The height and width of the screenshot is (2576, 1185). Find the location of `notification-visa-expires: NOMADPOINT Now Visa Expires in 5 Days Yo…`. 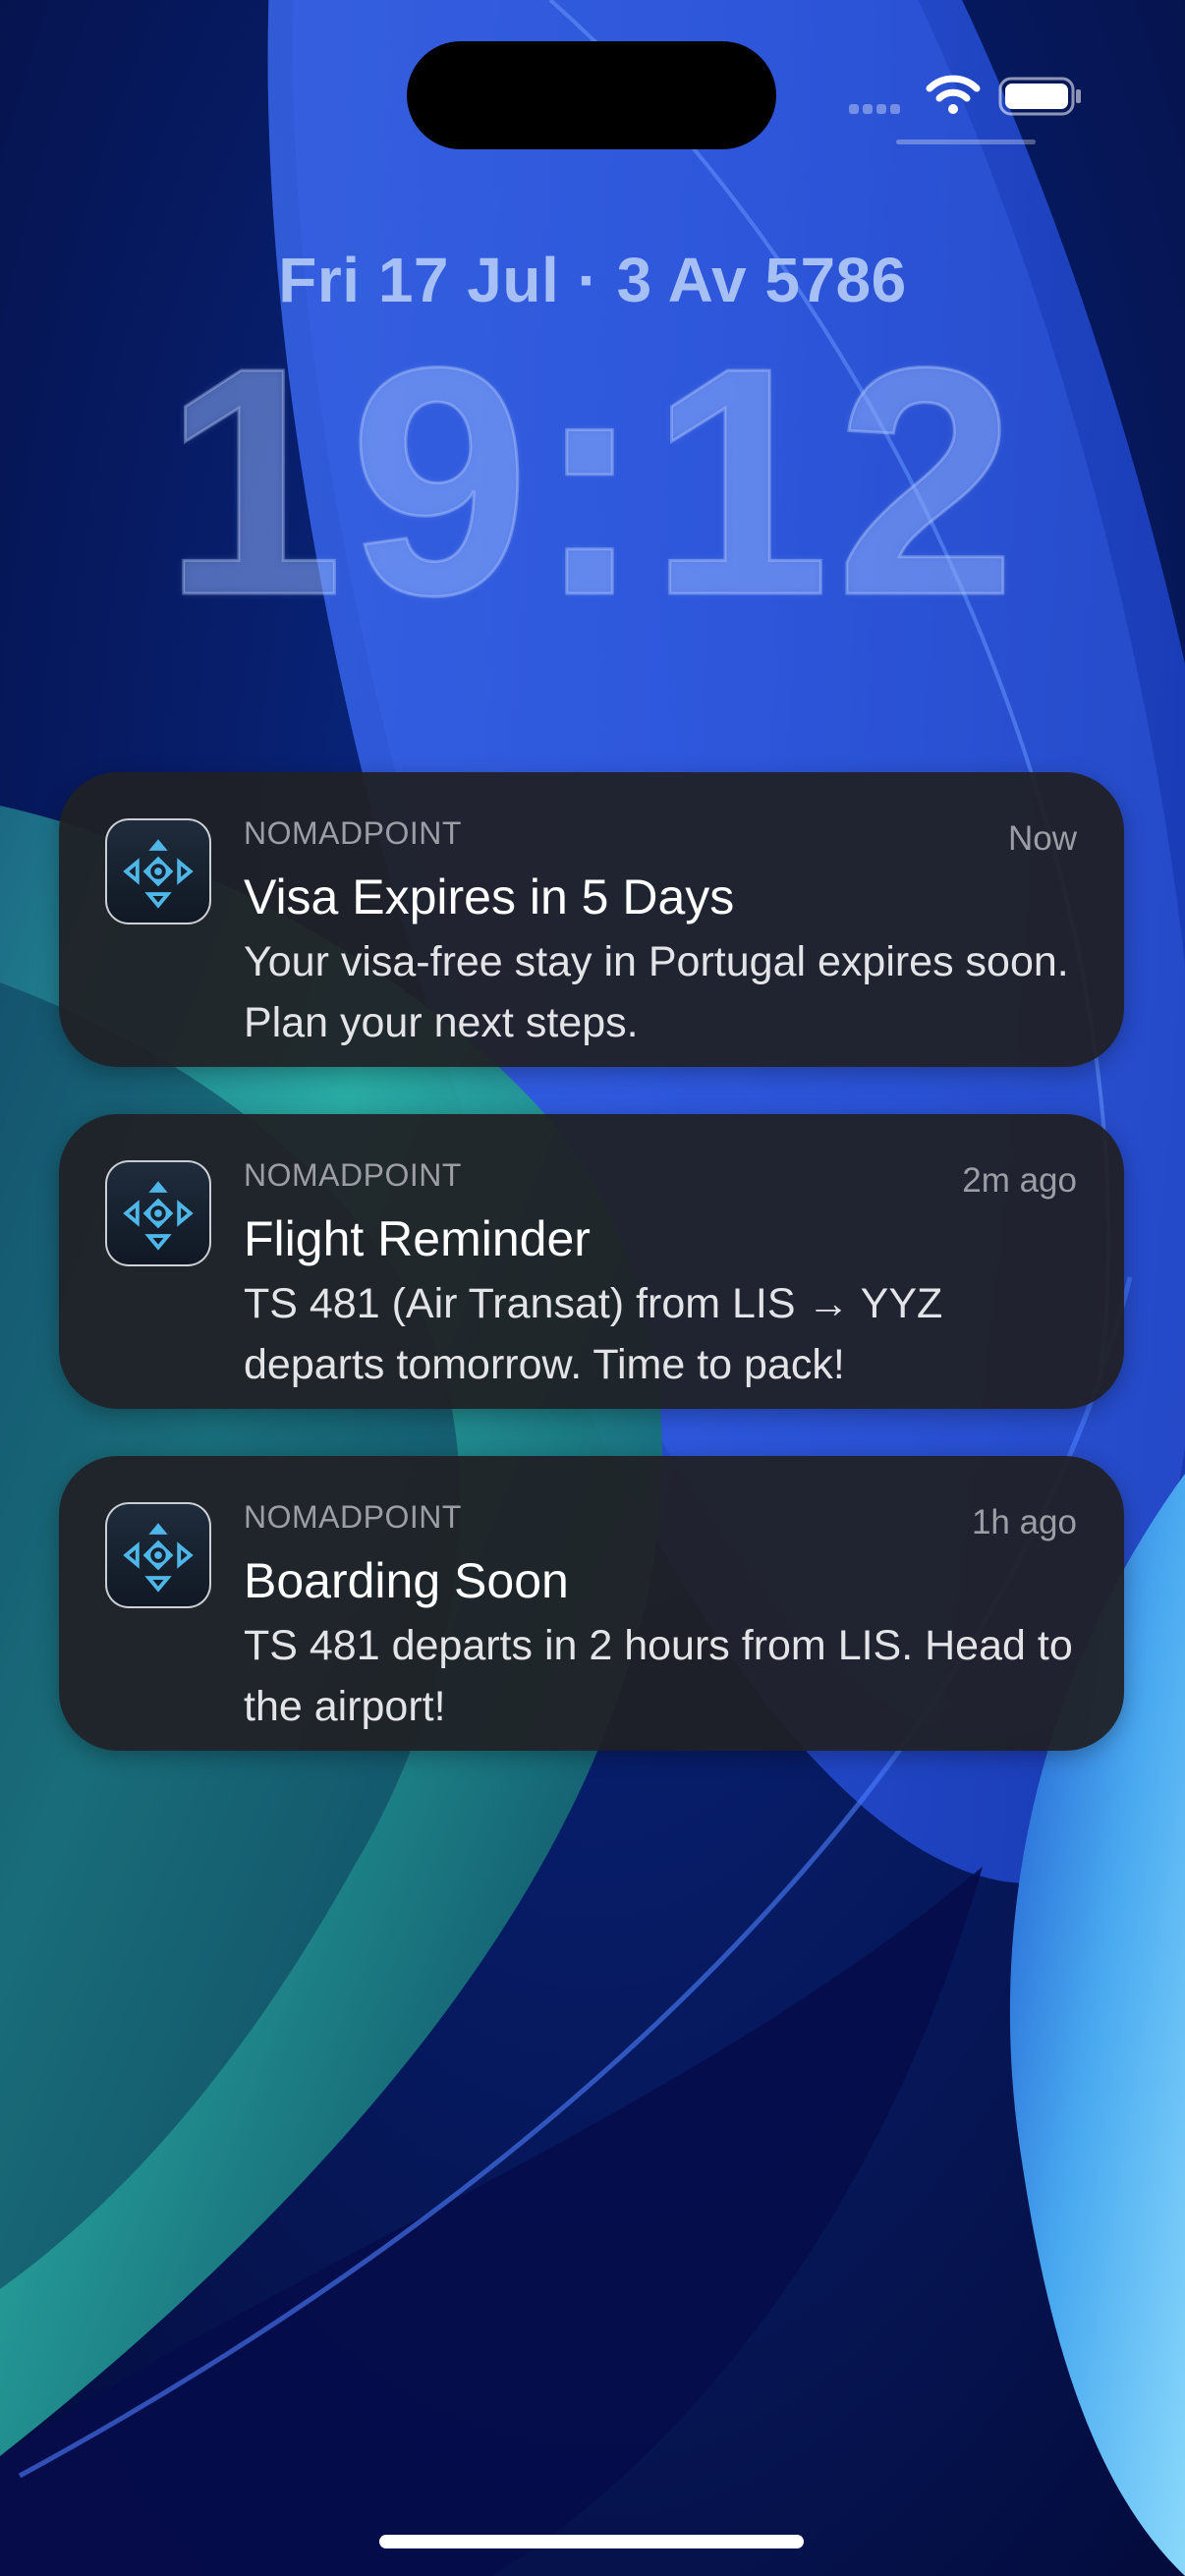

notification-visa-expires: NOMADPOINT Now Visa Expires in 5 Days Yo… is located at coordinates (592, 919).